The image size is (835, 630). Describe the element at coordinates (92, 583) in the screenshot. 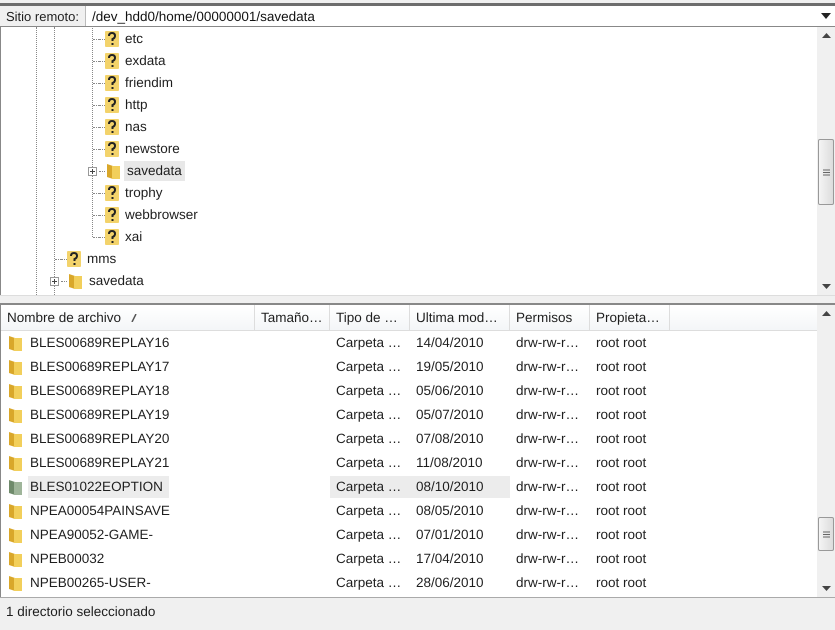

I see `file-name-cell: NPEB00265-USER-` at that location.